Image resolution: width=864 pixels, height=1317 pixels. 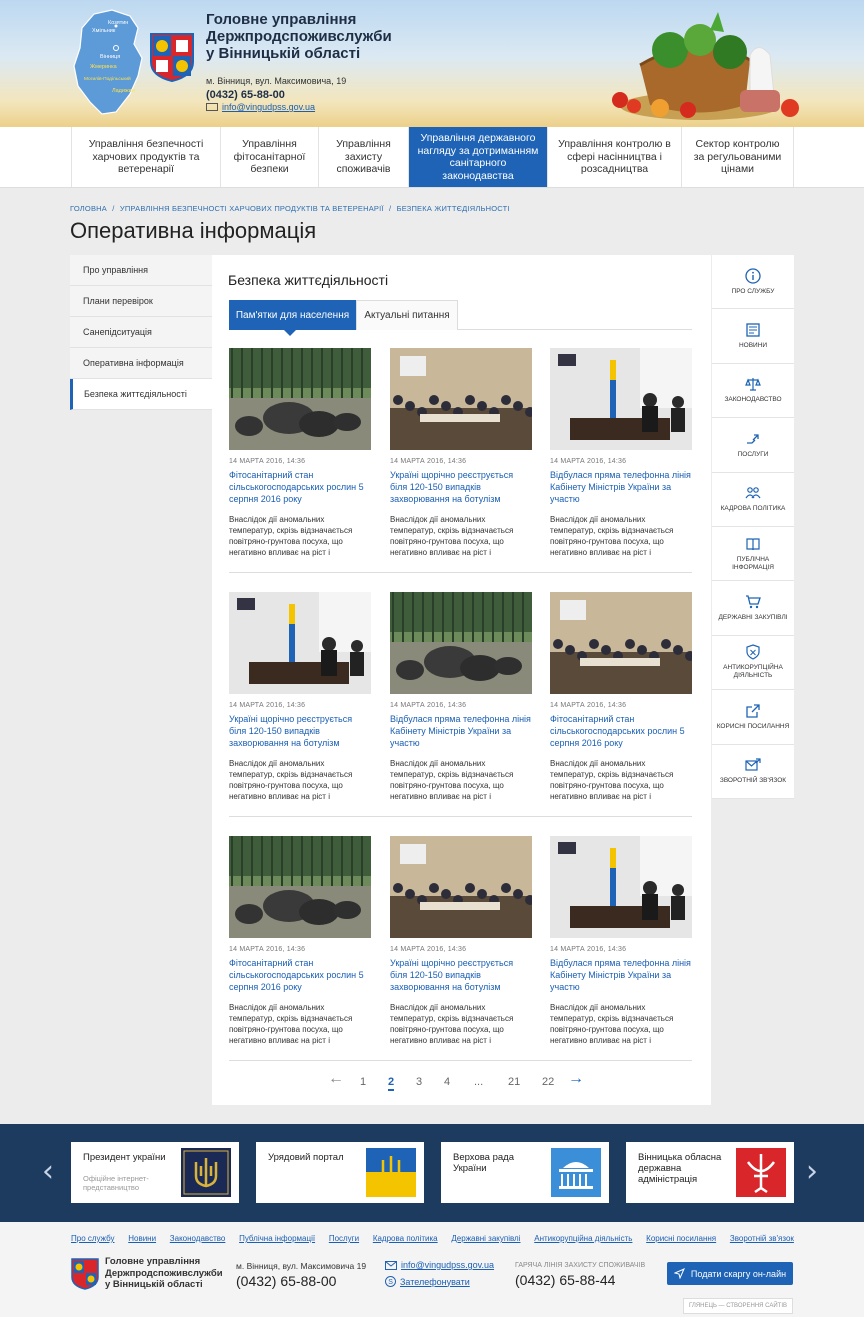 What do you see at coordinates (576, 1079) in the screenshot?
I see `pagination-next-arrow: →` at bounding box center [576, 1079].